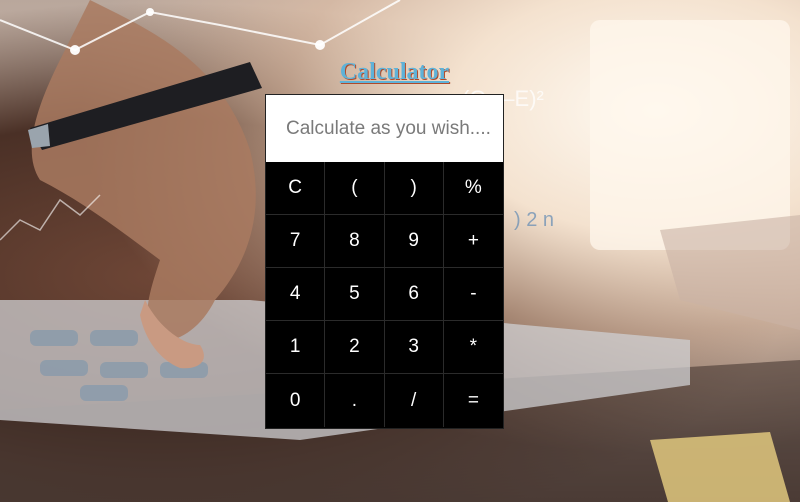 Image resolution: width=800 pixels, height=502 pixels. What do you see at coordinates (473, 400) in the screenshot?
I see `equals-button: =` at bounding box center [473, 400].